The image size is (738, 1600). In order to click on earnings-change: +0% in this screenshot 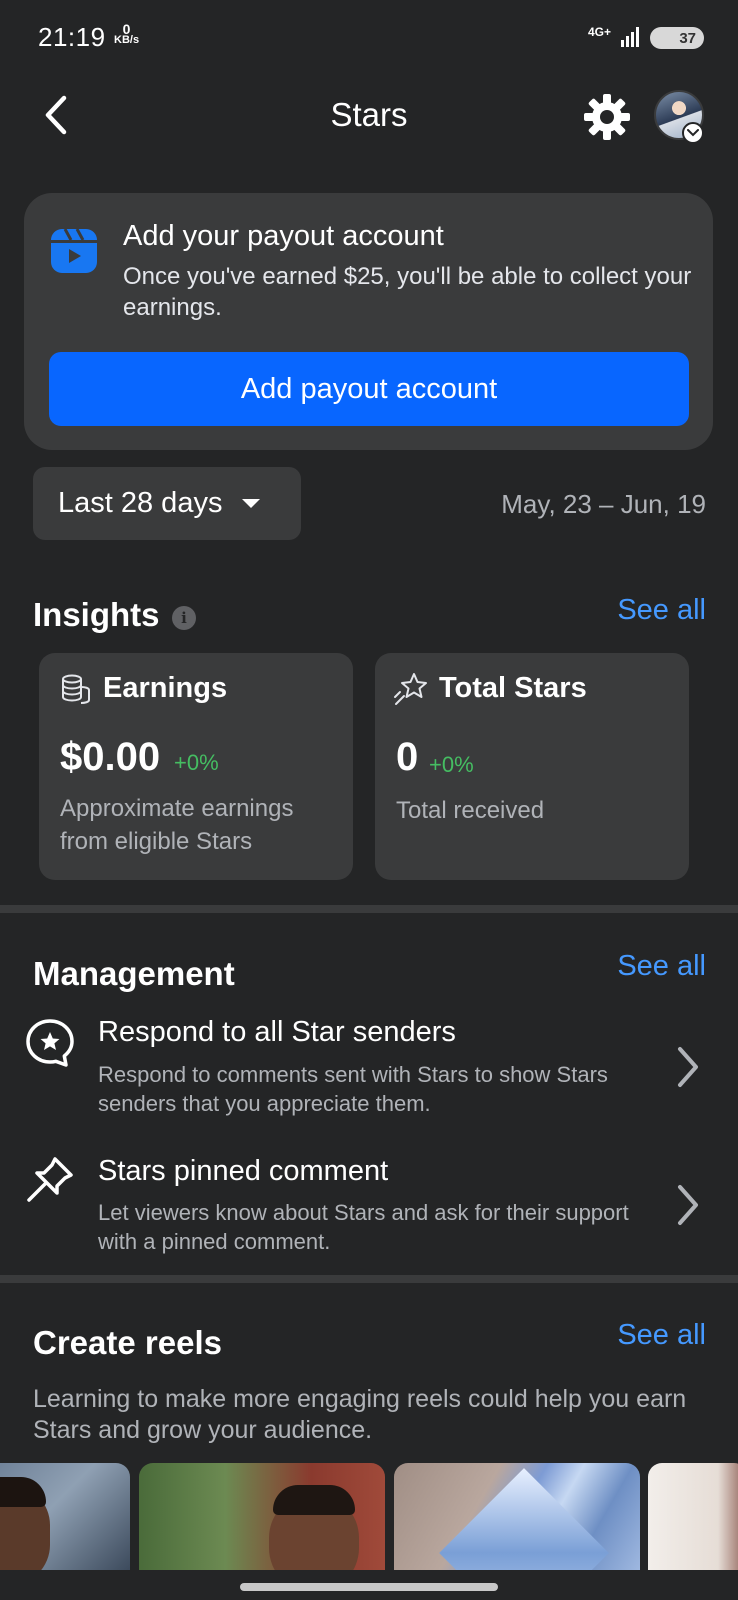, I will do `click(196, 762)`.